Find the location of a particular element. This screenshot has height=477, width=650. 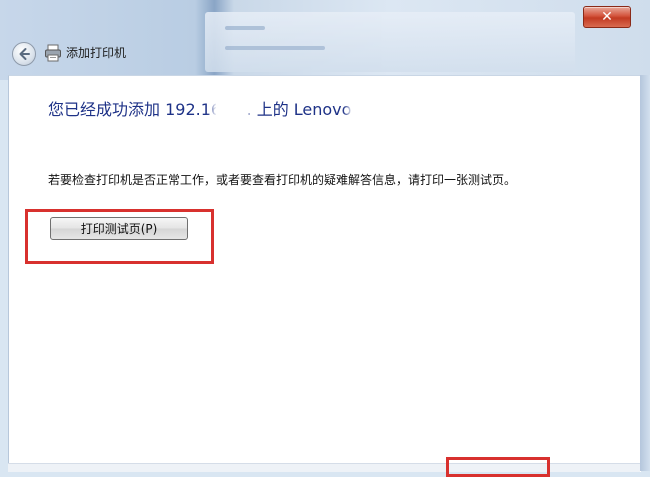

success-heading: 您已经成功添加 192.168.1. 上的 Lenovo 00 is located at coordinates (212, 109).